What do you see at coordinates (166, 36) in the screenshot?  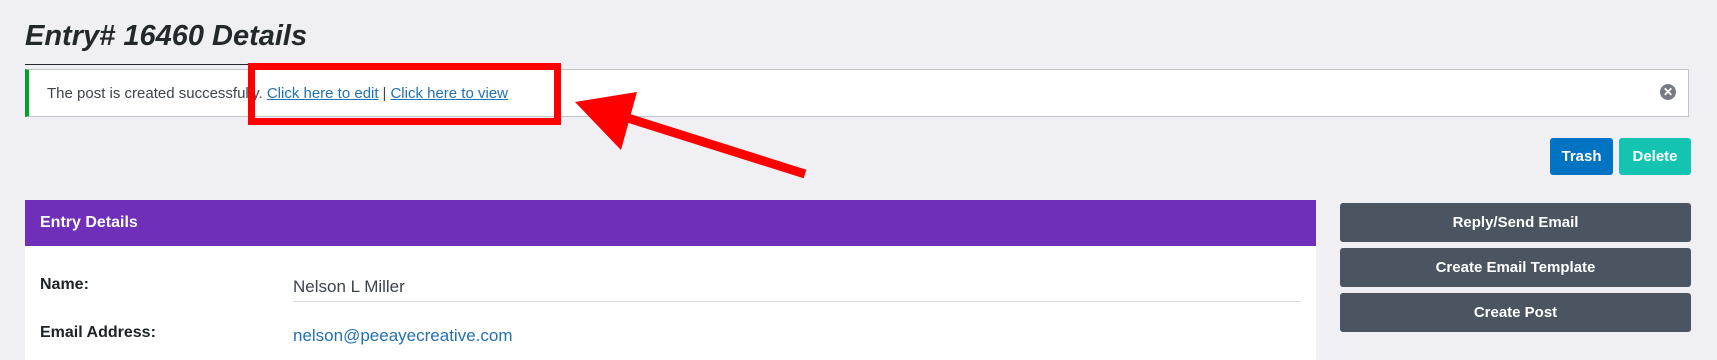 I see `page-title: Entry# 16460 Details` at bounding box center [166, 36].